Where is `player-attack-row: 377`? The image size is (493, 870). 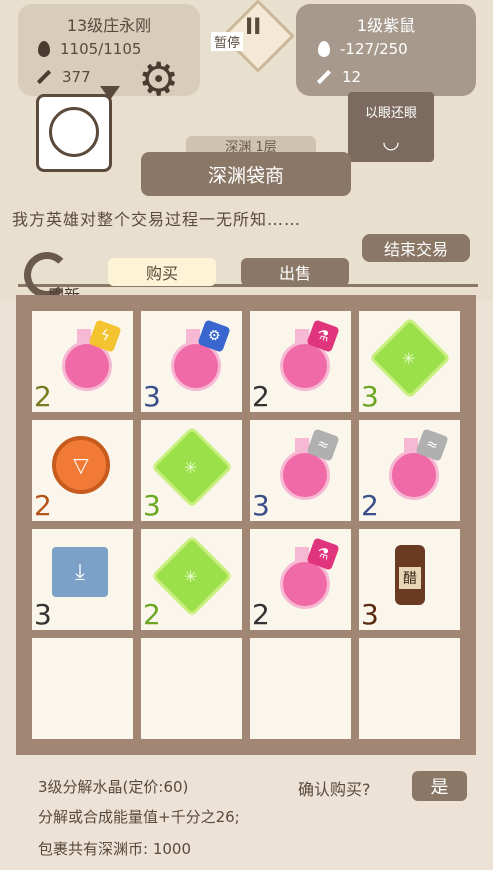 player-attack-row: 377 is located at coordinates (63, 77).